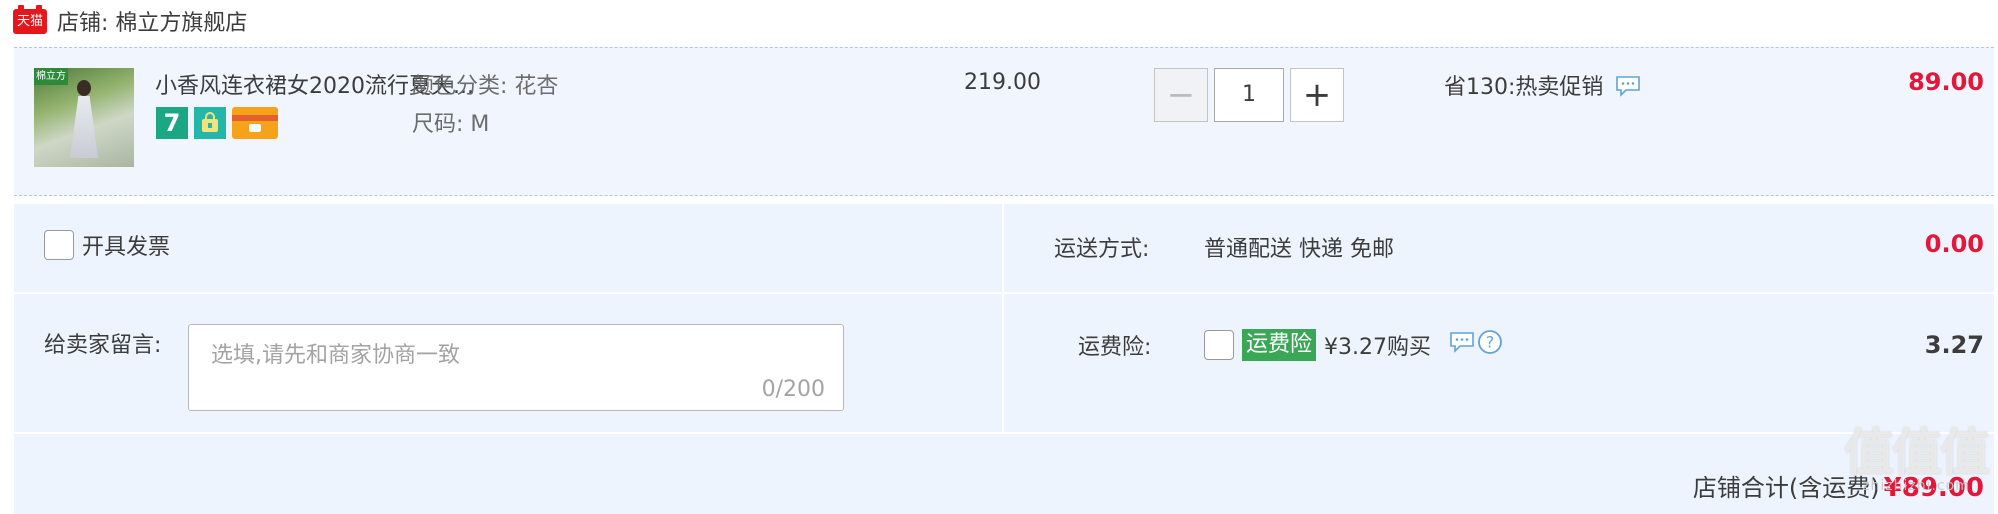 This screenshot has height=514, width=1998. What do you see at coordinates (255, 123) in the screenshot?
I see `credit-card-icon` at bounding box center [255, 123].